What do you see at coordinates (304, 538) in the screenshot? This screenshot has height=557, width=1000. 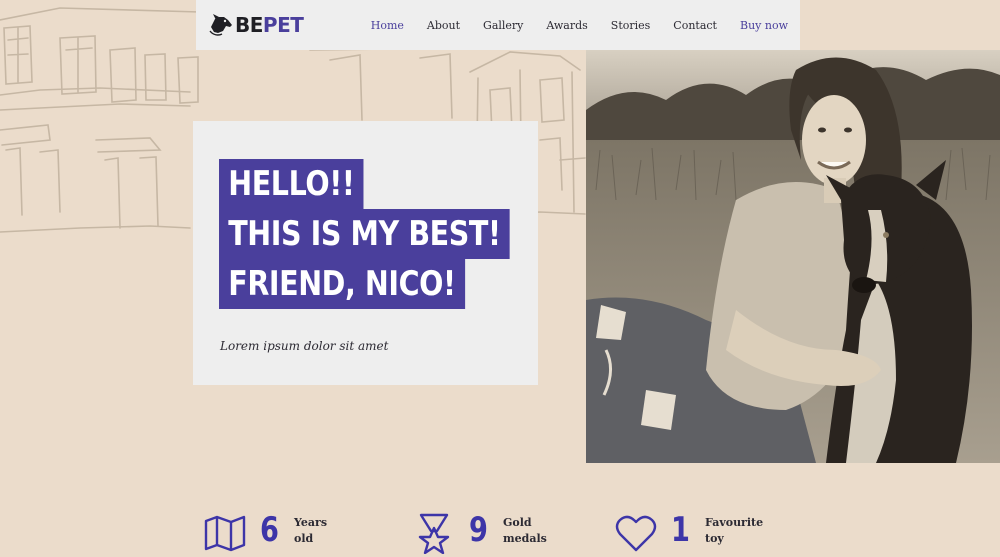 I see `stat-label-line2: old` at bounding box center [304, 538].